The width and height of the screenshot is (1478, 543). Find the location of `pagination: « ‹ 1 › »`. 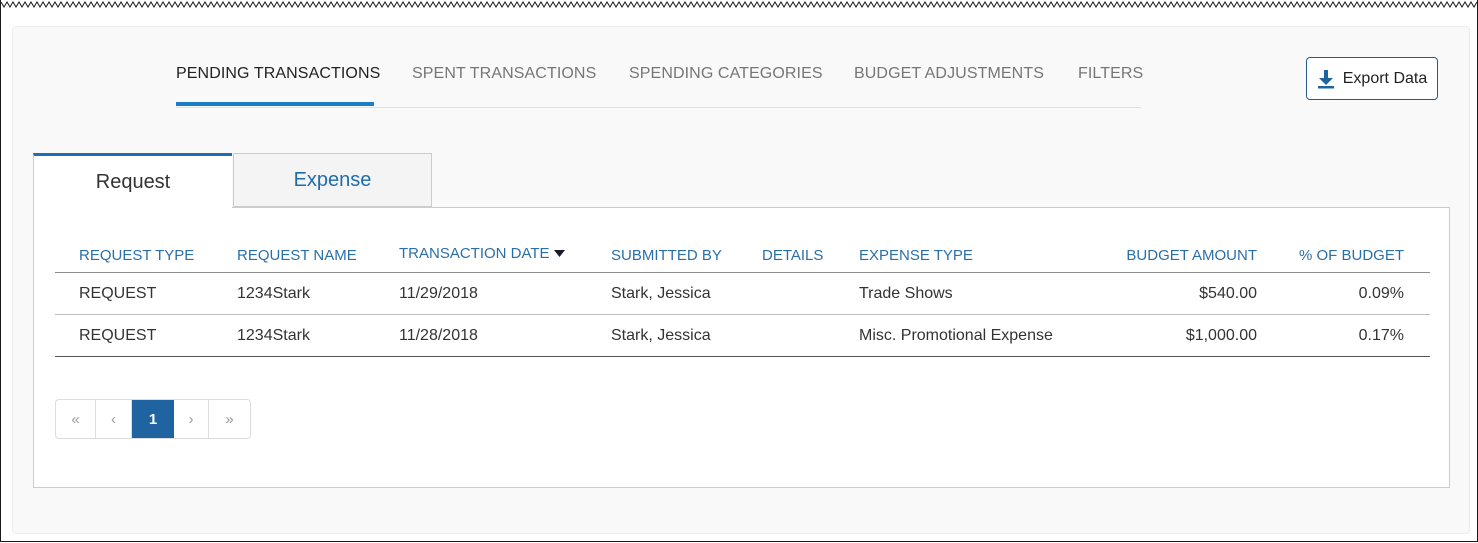

pagination: « ‹ 1 › » is located at coordinates (153, 419).